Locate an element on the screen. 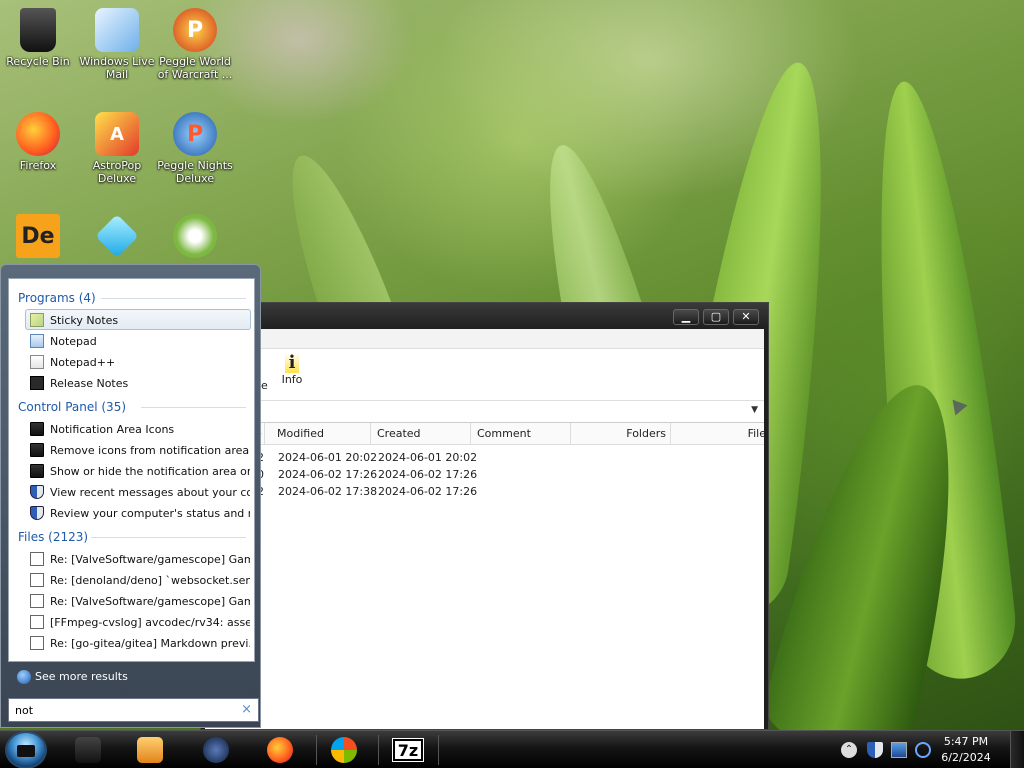 This screenshot has height=768, width=1024. column-header: e Modified Created Comment Folders File is located at coordinates (485, 434).